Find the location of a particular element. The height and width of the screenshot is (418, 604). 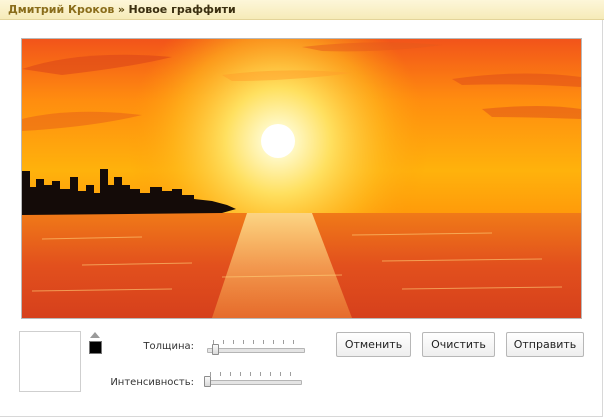

send-button: Отправить is located at coordinates (545, 344).